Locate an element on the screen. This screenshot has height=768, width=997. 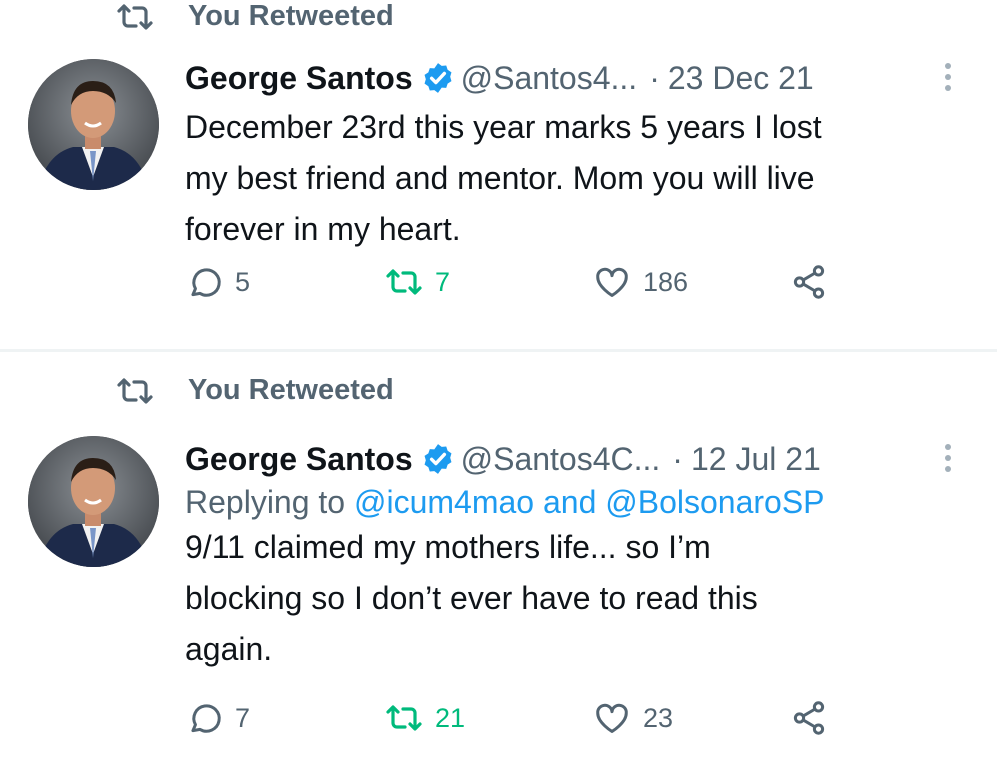
replying-to: Replying to @icum4mao and @BolsonaroSP is located at coordinates (581, 502).